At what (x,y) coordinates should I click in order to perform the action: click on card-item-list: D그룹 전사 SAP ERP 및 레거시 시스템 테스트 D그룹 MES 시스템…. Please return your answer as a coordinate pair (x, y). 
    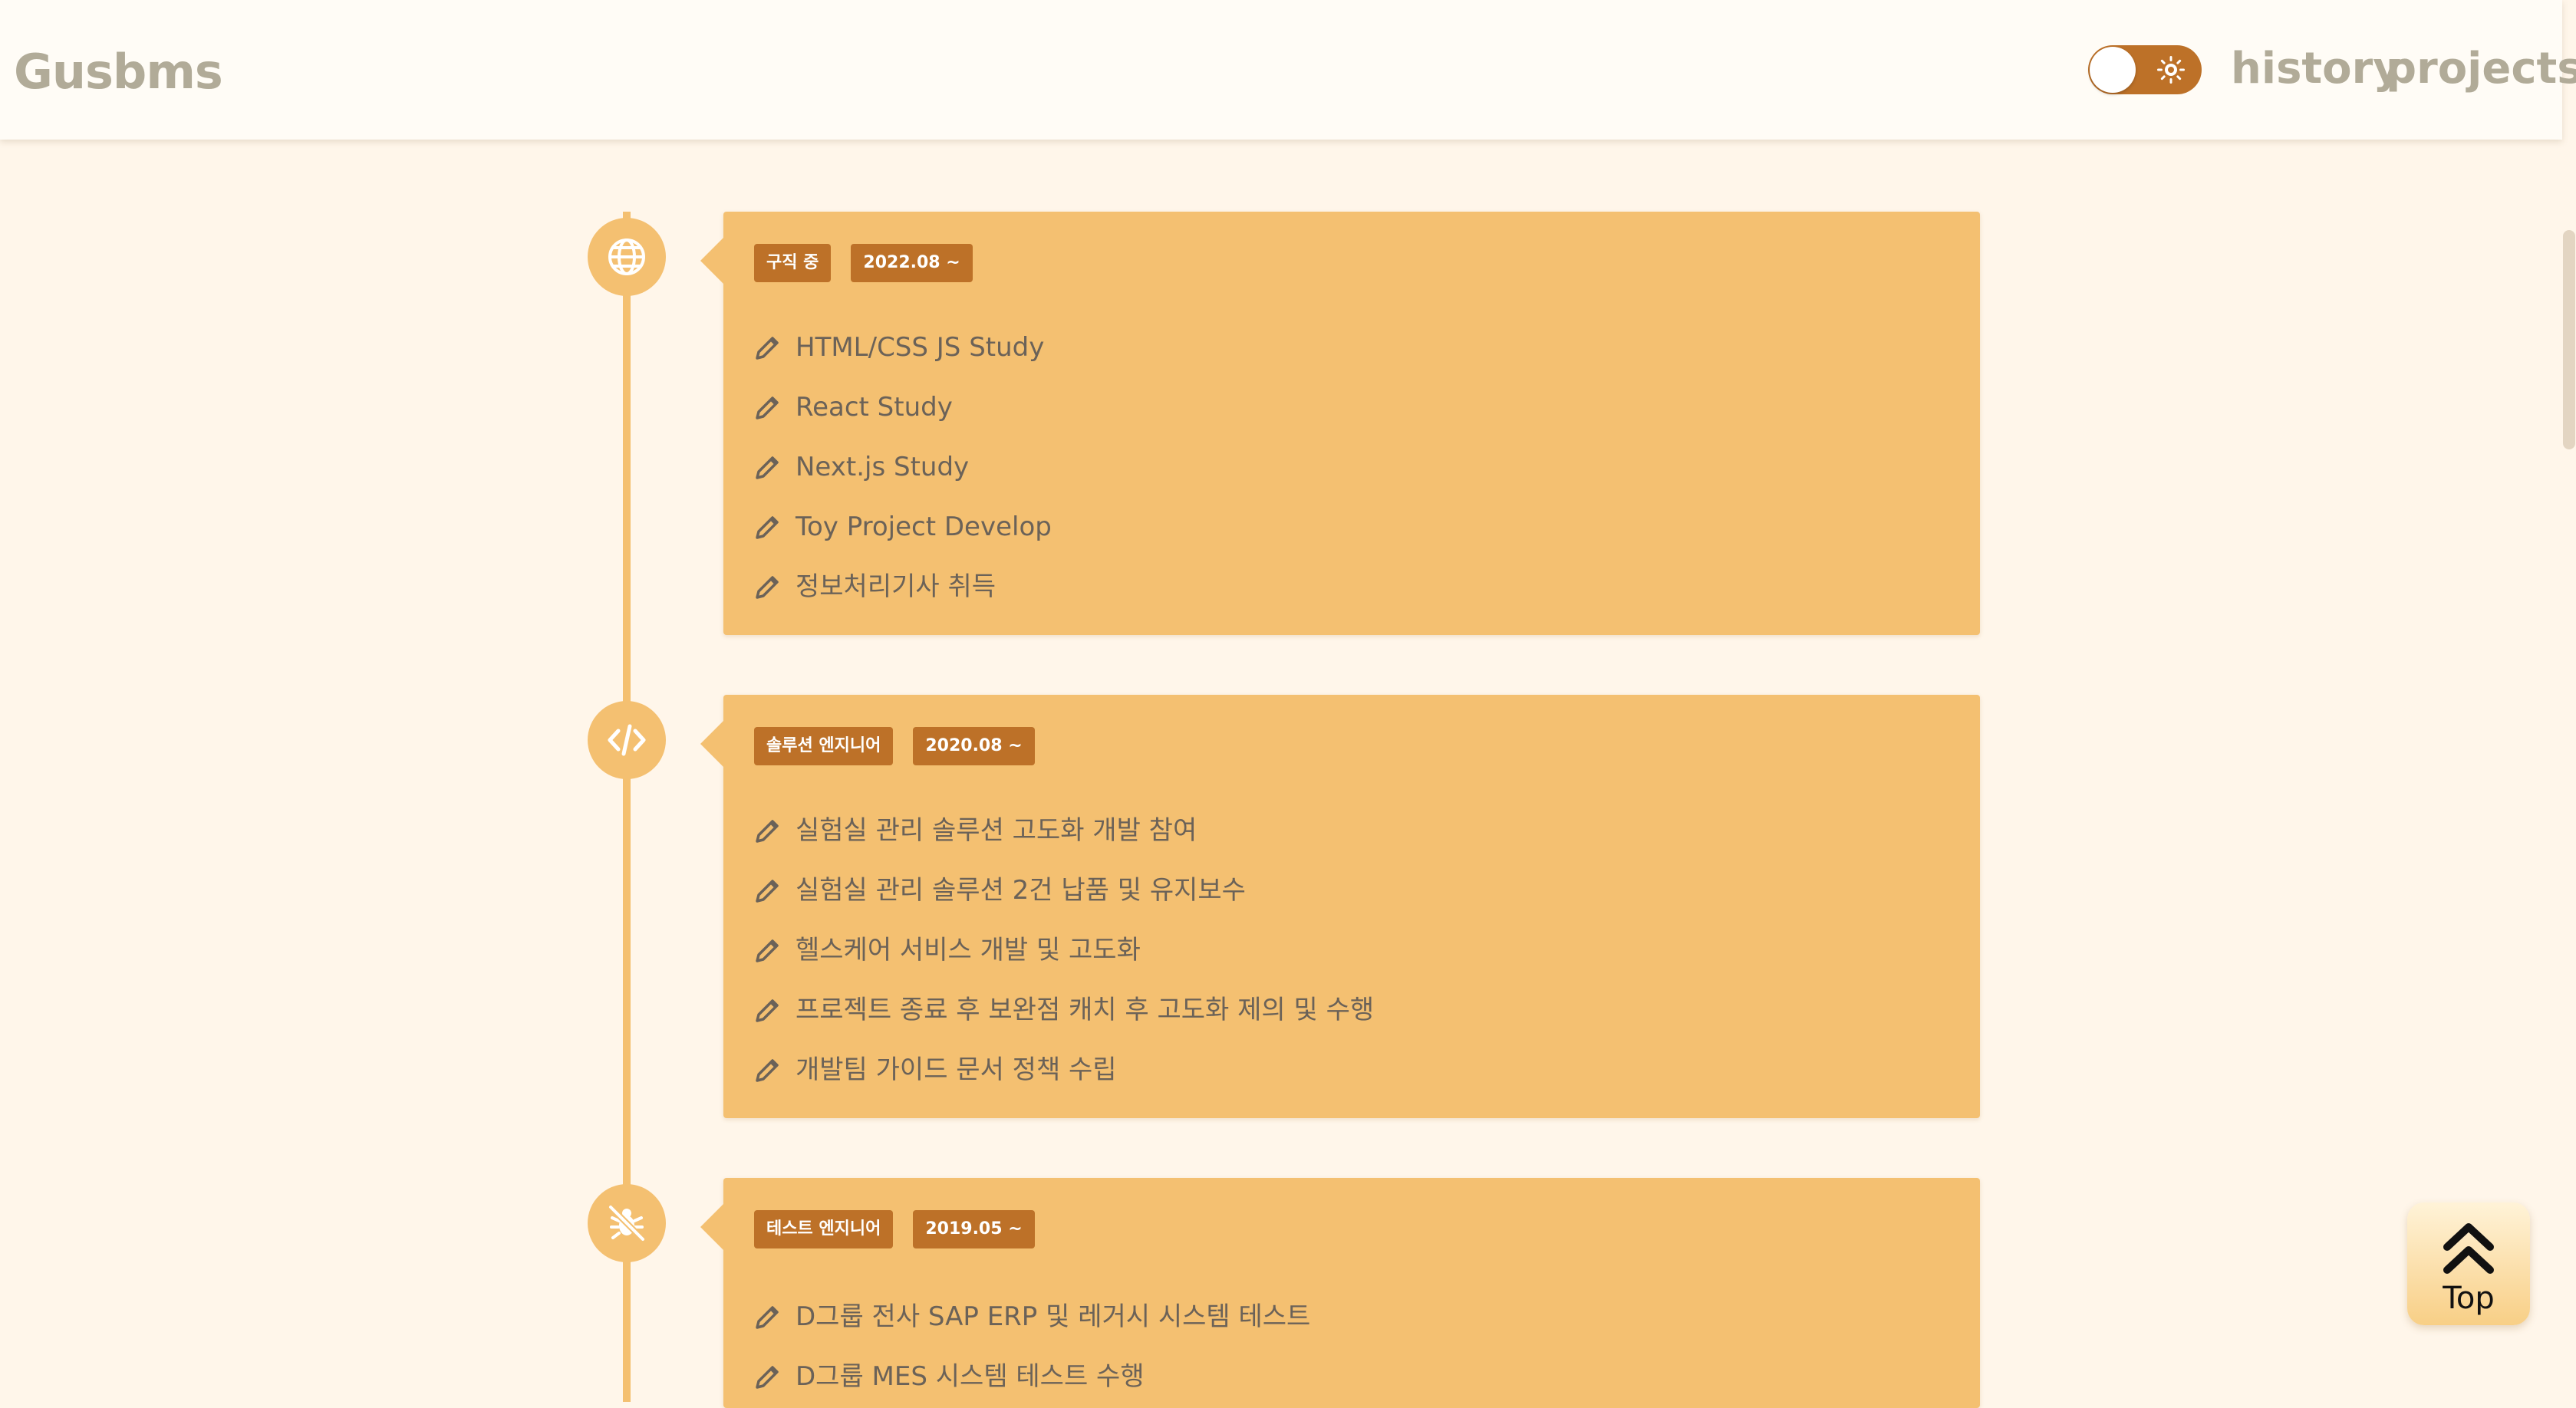
    Looking at the image, I should click on (1032, 1346).